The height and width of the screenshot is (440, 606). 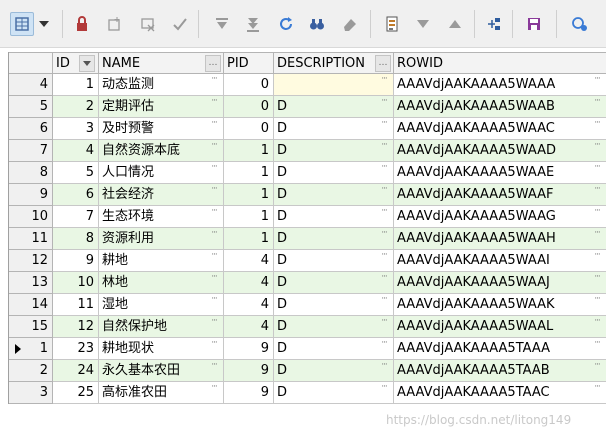 What do you see at coordinates (286, 24) in the screenshot?
I see `refresh-icon` at bounding box center [286, 24].